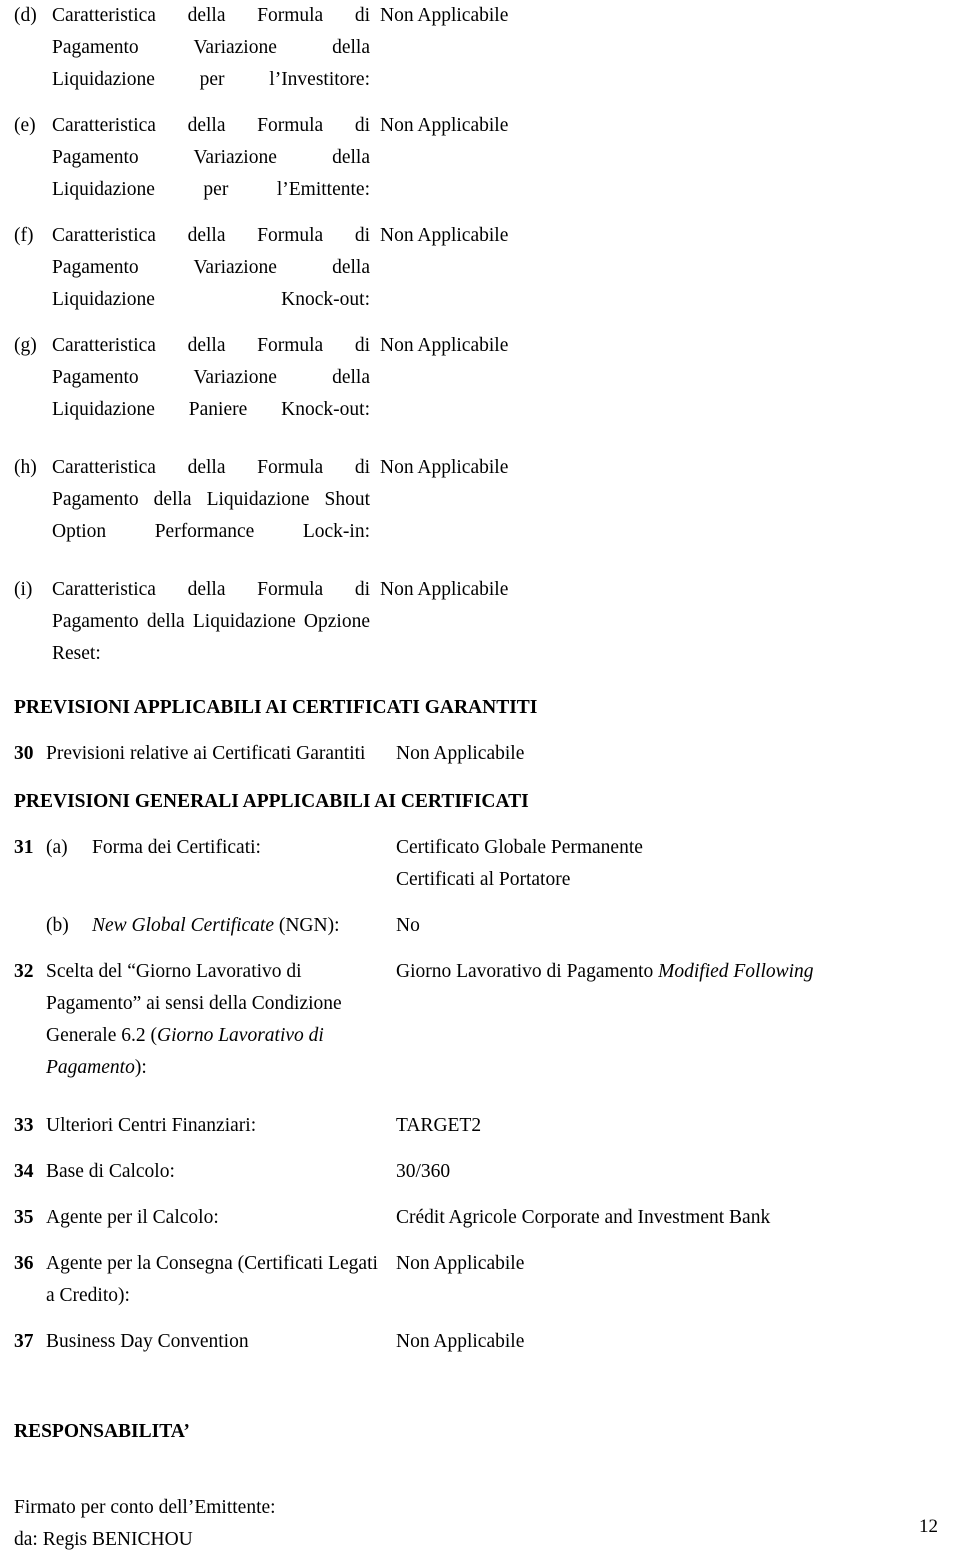 The height and width of the screenshot is (1559, 960). Describe the element at coordinates (103, 1539) in the screenshot. I see `signature-line-2: da: Regis BENICHOU` at that location.